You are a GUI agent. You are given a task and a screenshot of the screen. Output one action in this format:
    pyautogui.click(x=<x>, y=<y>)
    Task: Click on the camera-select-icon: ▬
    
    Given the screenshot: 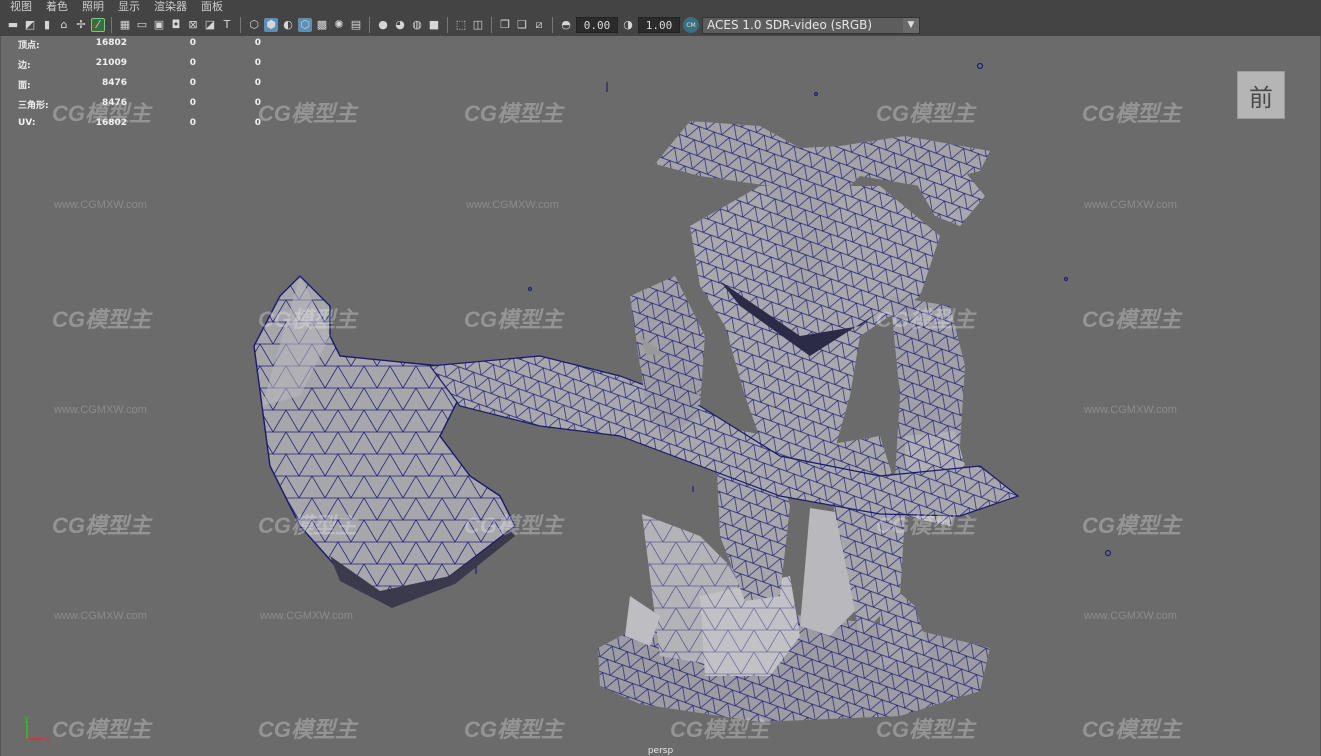 What is the action you would take?
    pyautogui.click(x=13, y=25)
    